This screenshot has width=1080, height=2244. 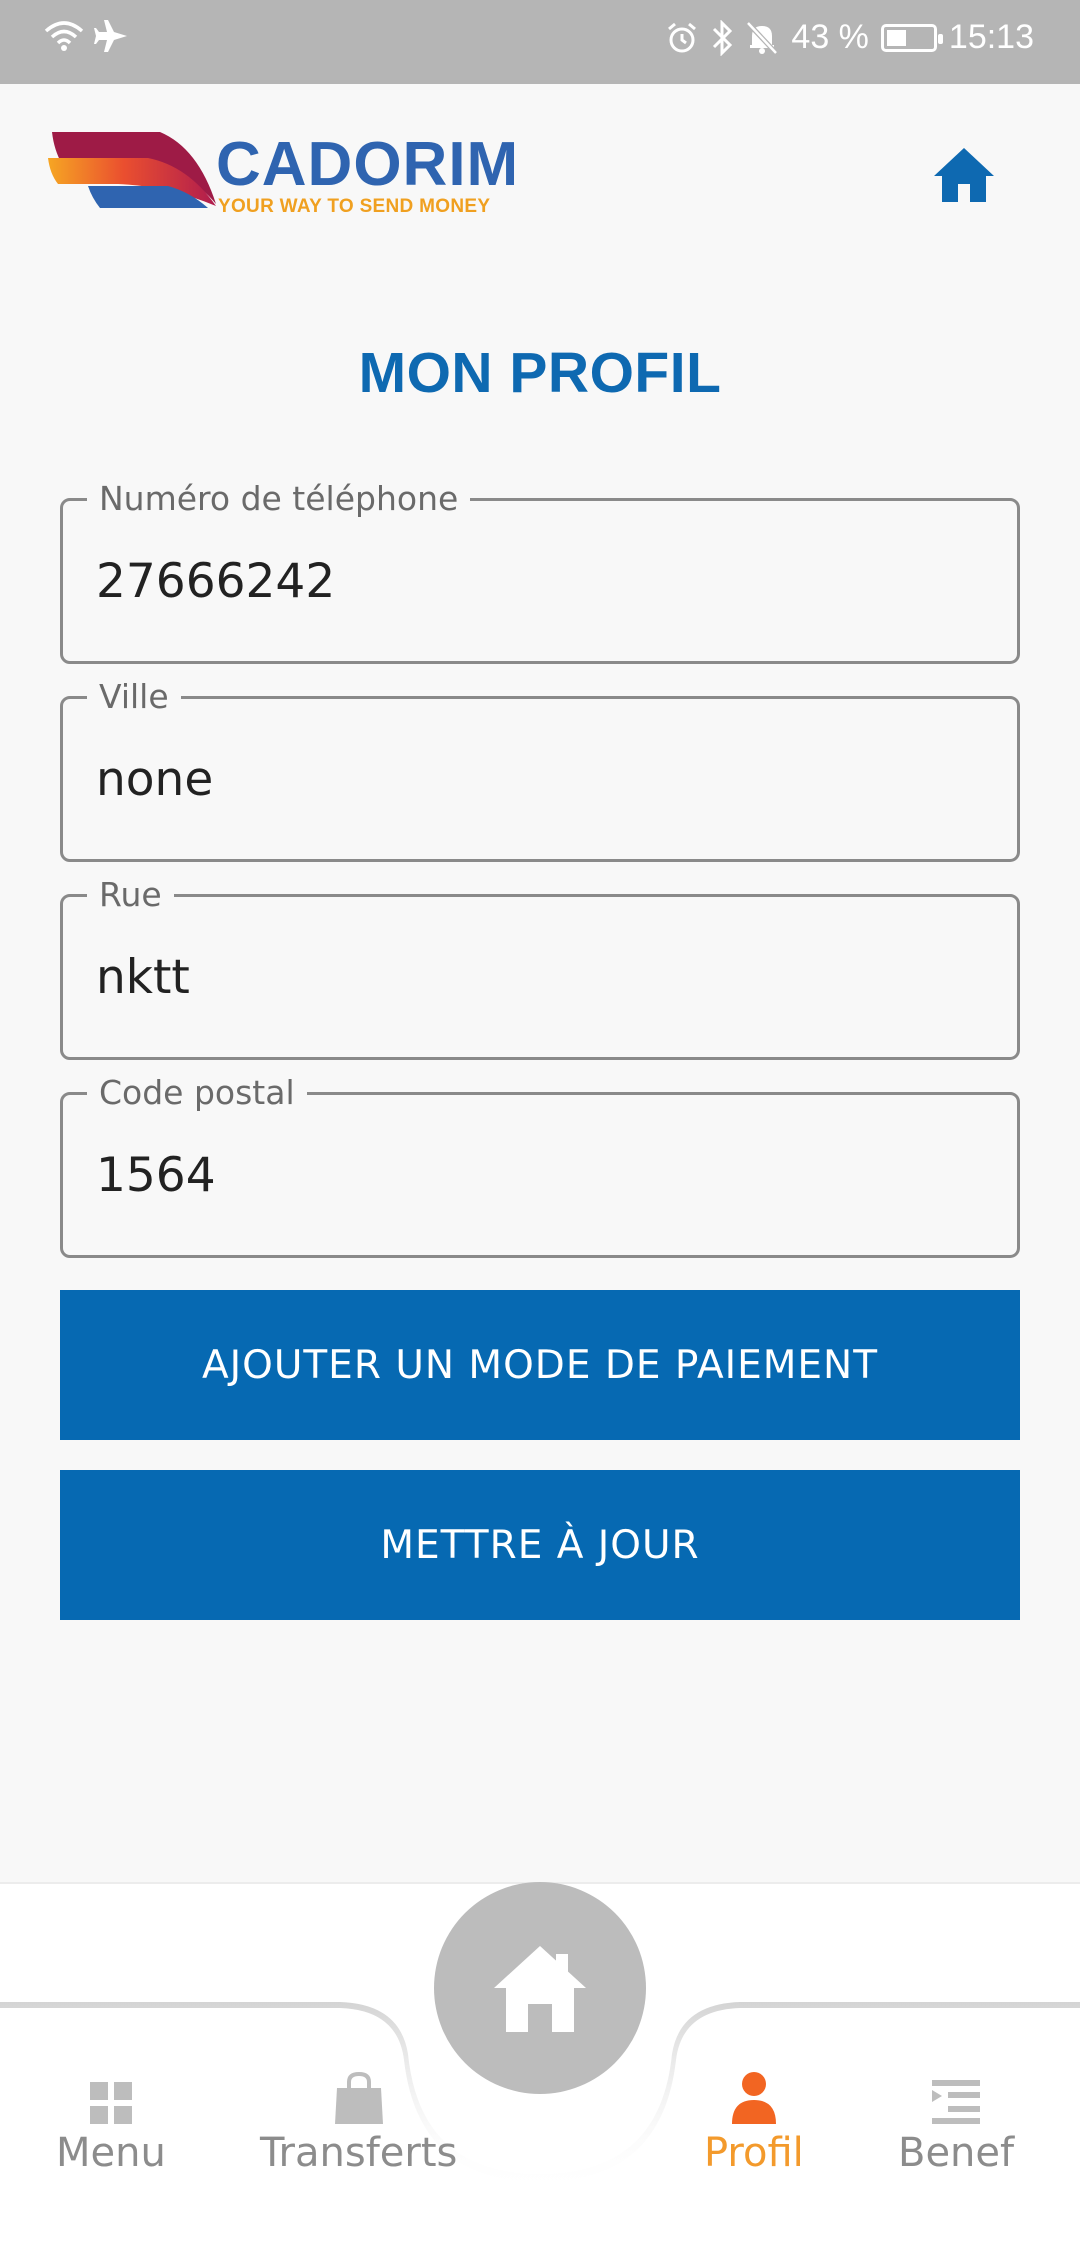 I want to click on street-label: Rue, so click(x=130, y=895).